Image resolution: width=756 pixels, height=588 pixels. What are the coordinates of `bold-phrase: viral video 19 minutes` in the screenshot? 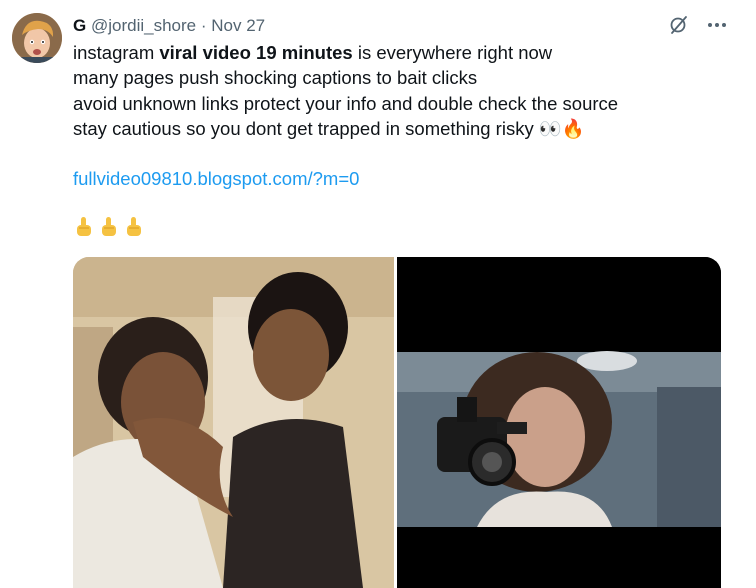 It's located at (256, 52).